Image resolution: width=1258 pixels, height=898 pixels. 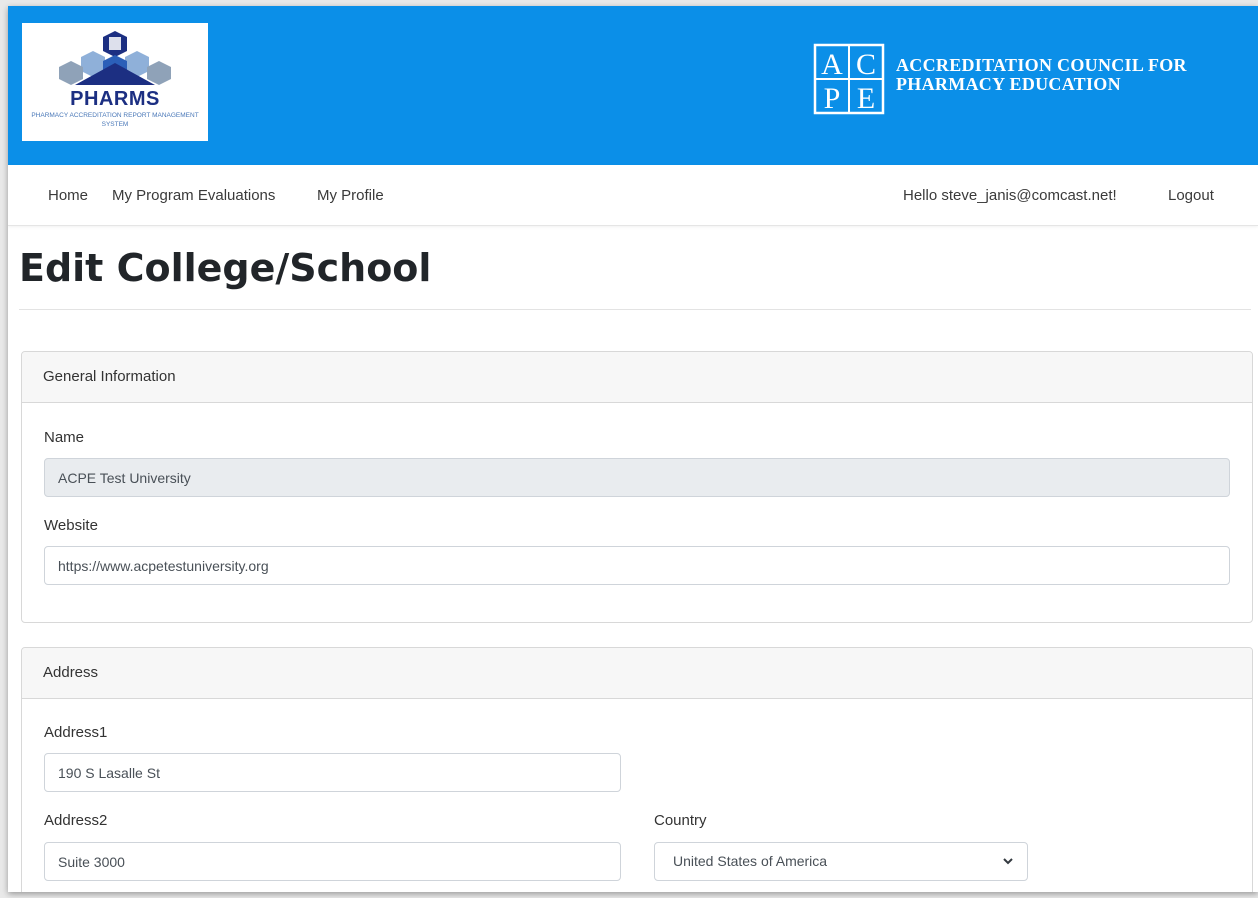 What do you see at coordinates (71, 525) in the screenshot?
I see `website-label: Website` at bounding box center [71, 525].